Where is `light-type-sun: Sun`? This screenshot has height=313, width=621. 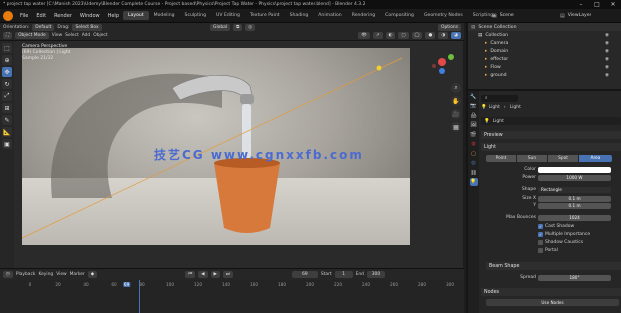
light-type-sun: Sun is located at coordinates (532, 158).